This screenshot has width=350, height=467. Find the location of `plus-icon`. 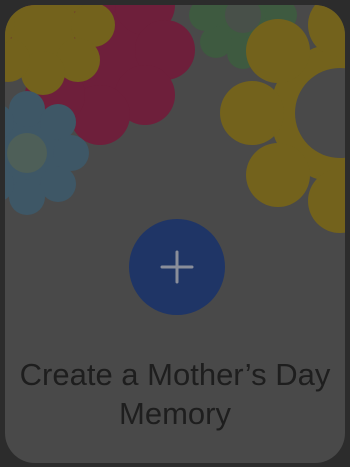

plus-icon is located at coordinates (177, 267).